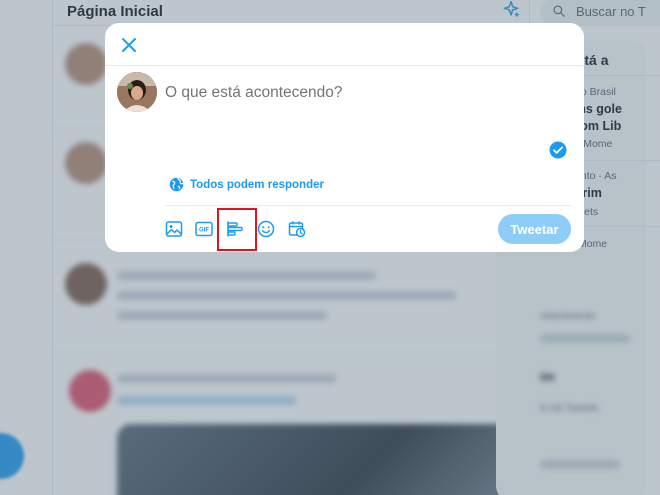  I want to click on emoji-icon, so click(266, 229).